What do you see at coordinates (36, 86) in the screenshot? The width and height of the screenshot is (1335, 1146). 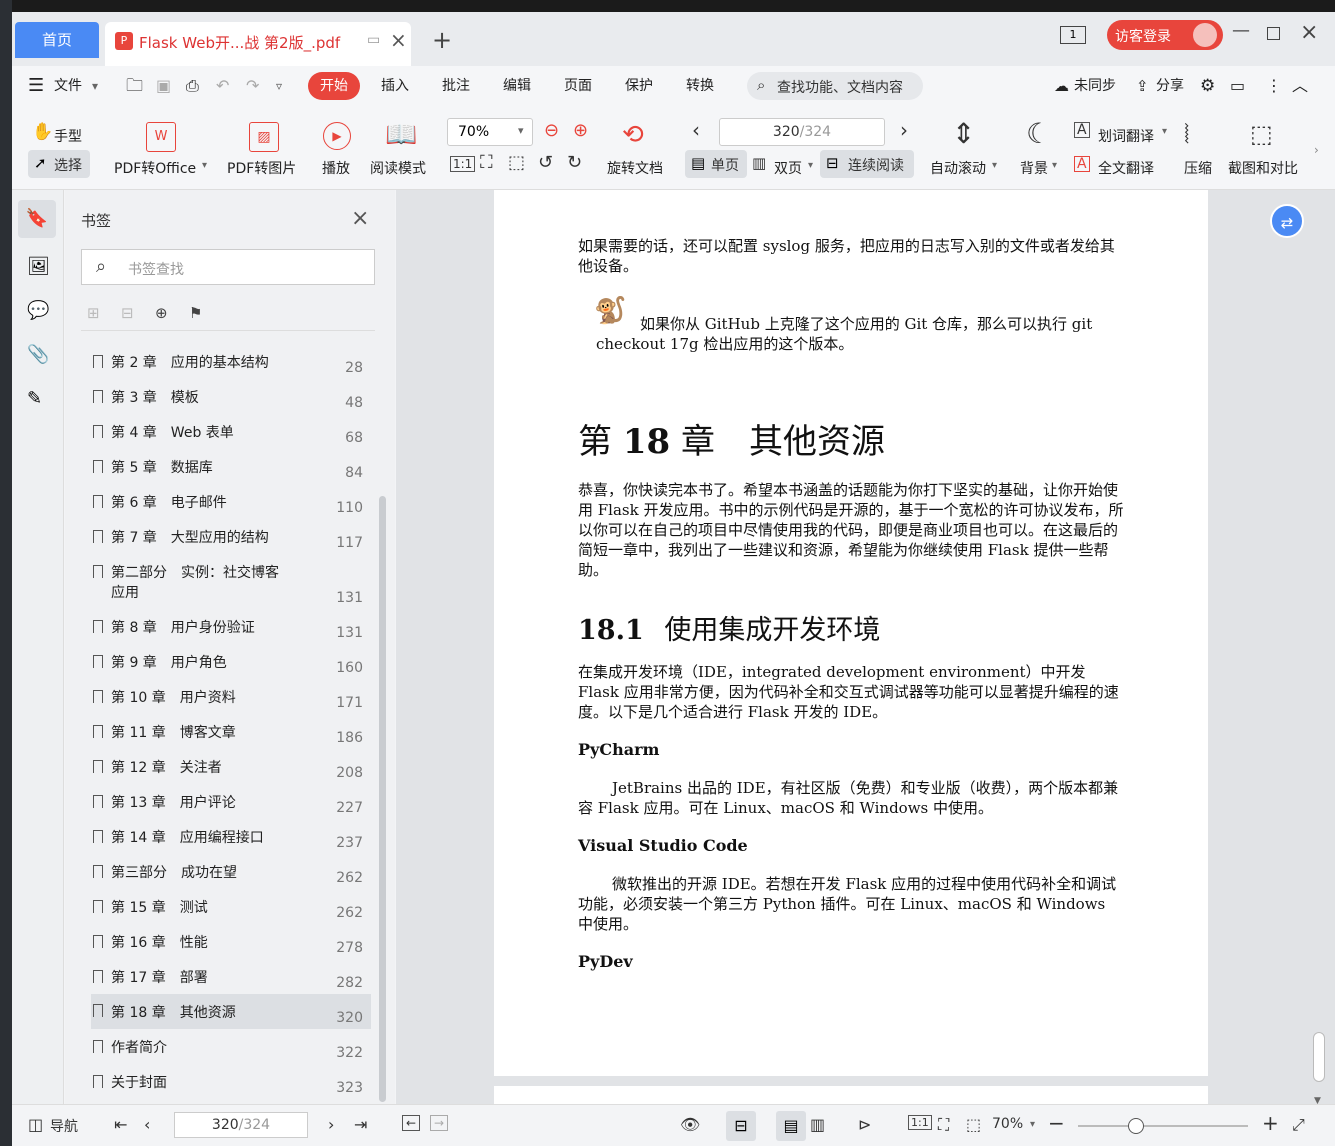 I see `hamburger-icon: ☰` at bounding box center [36, 86].